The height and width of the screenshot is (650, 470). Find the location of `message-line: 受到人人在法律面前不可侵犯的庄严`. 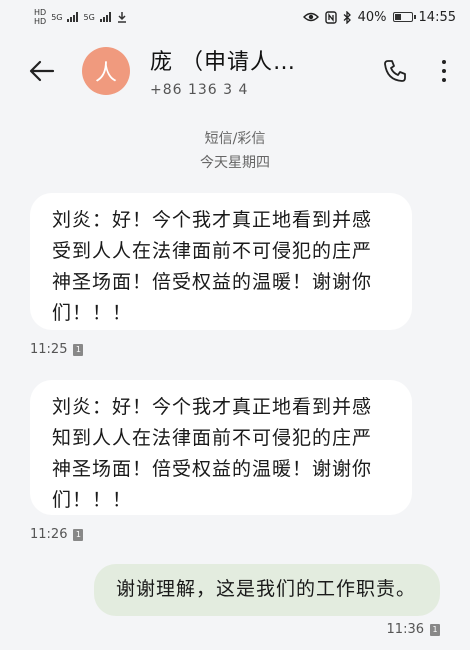

message-line: 受到人人在法律面前不可侵犯的庄严 is located at coordinates (212, 251).